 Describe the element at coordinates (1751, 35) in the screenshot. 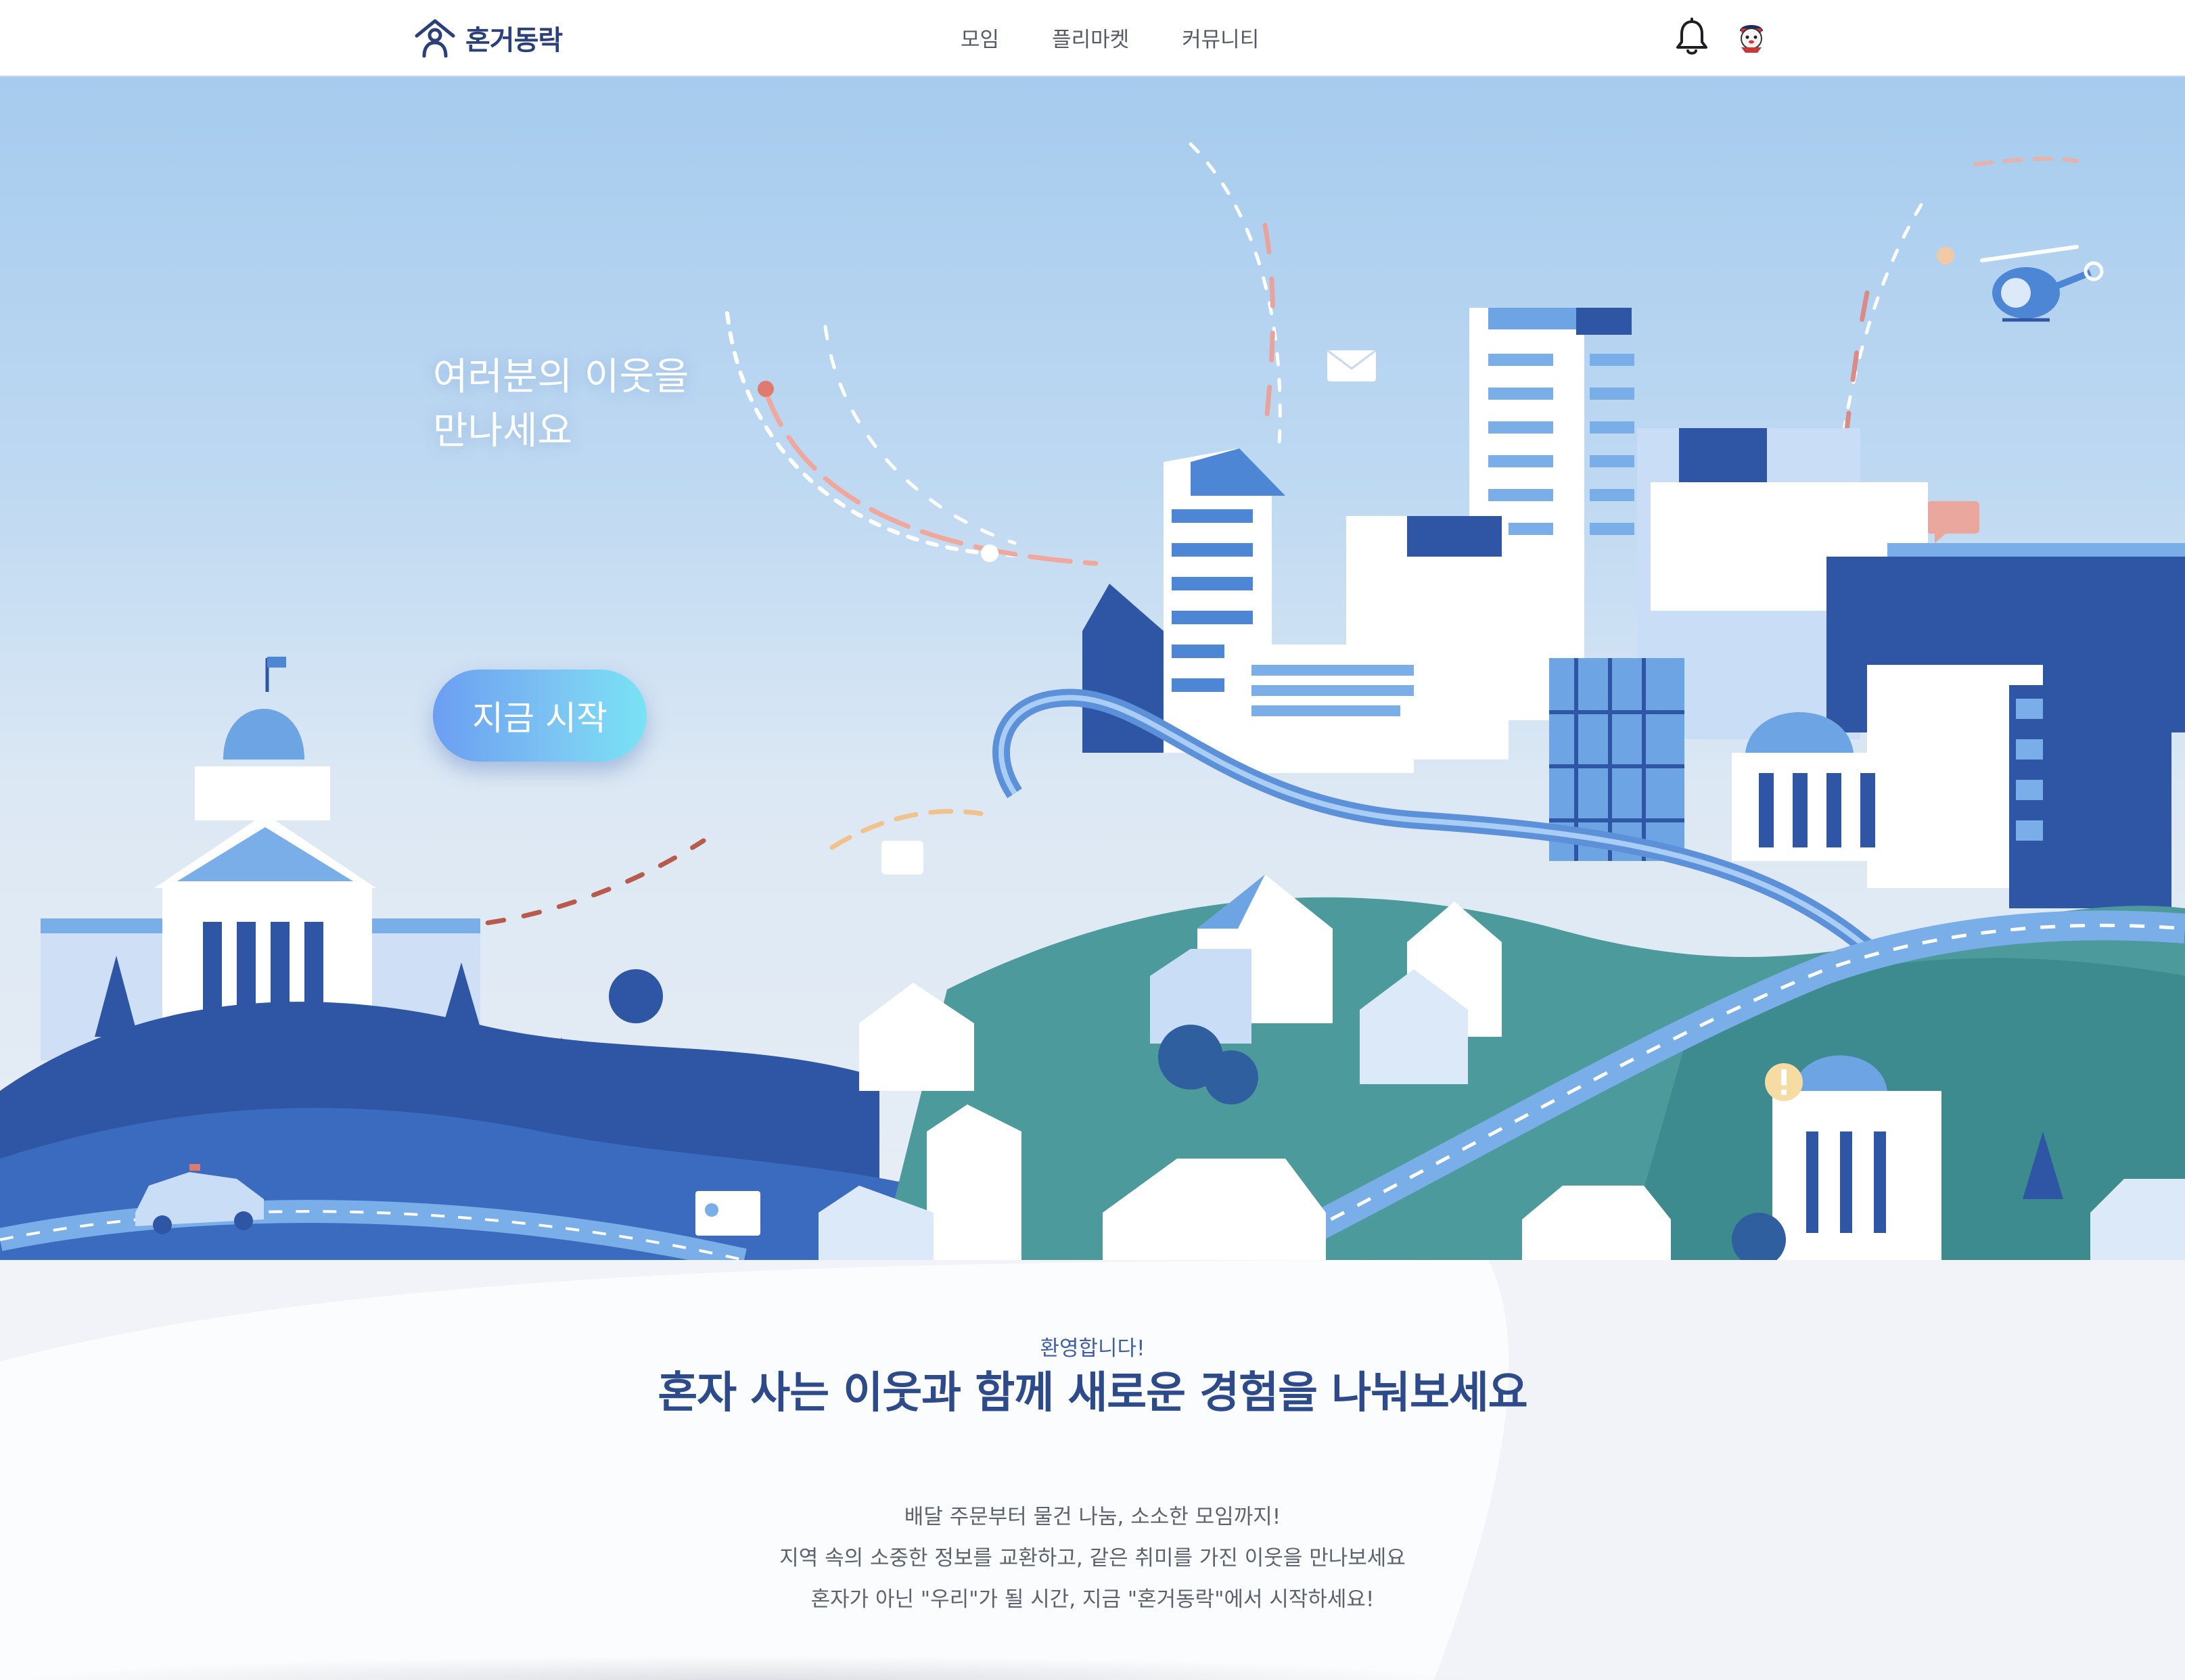

I see `user-avatar-icon` at that location.